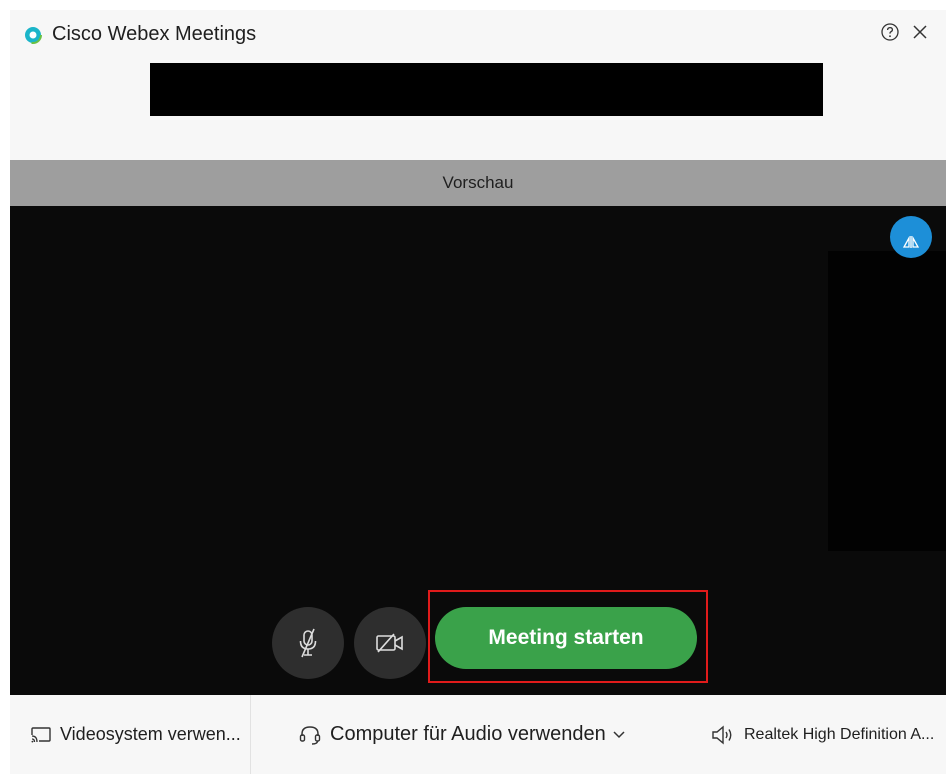 The image size is (952, 774). Describe the element at coordinates (486, 89) in the screenshot. I see `redacted-meeting-info` at that location.